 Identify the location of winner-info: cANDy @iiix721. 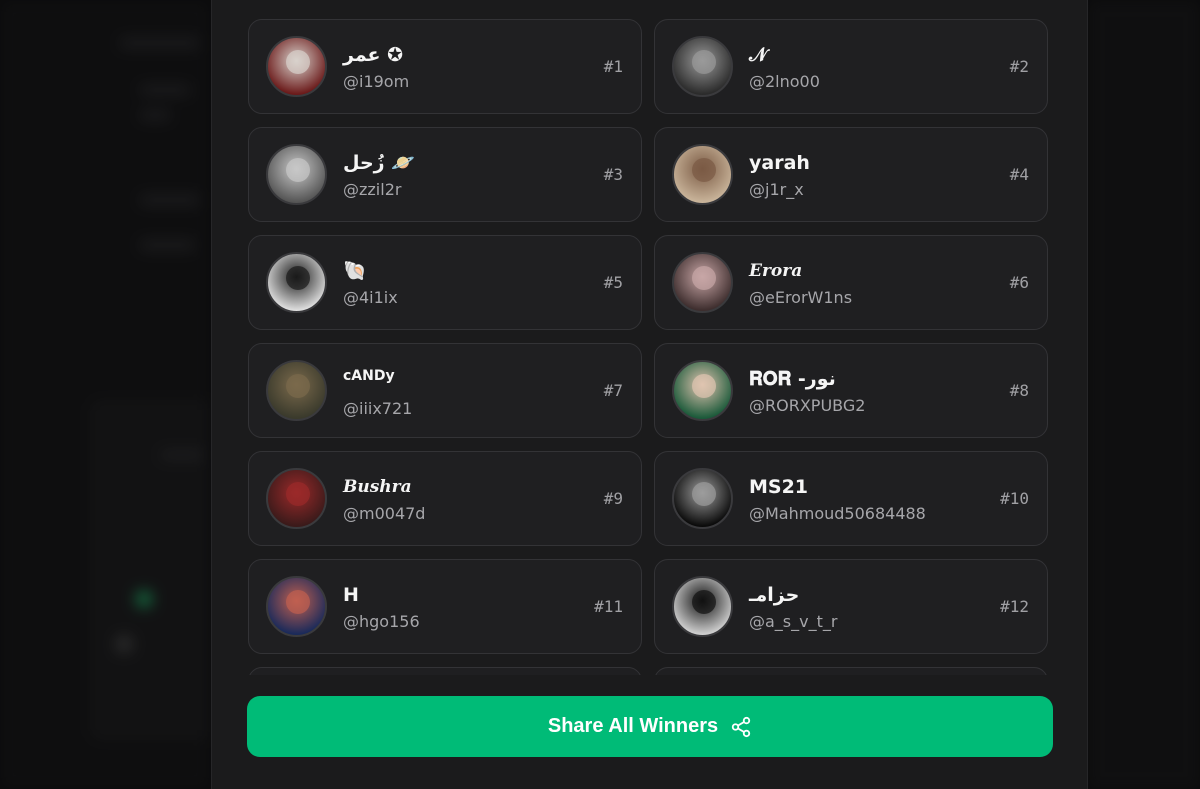
(473, 390).